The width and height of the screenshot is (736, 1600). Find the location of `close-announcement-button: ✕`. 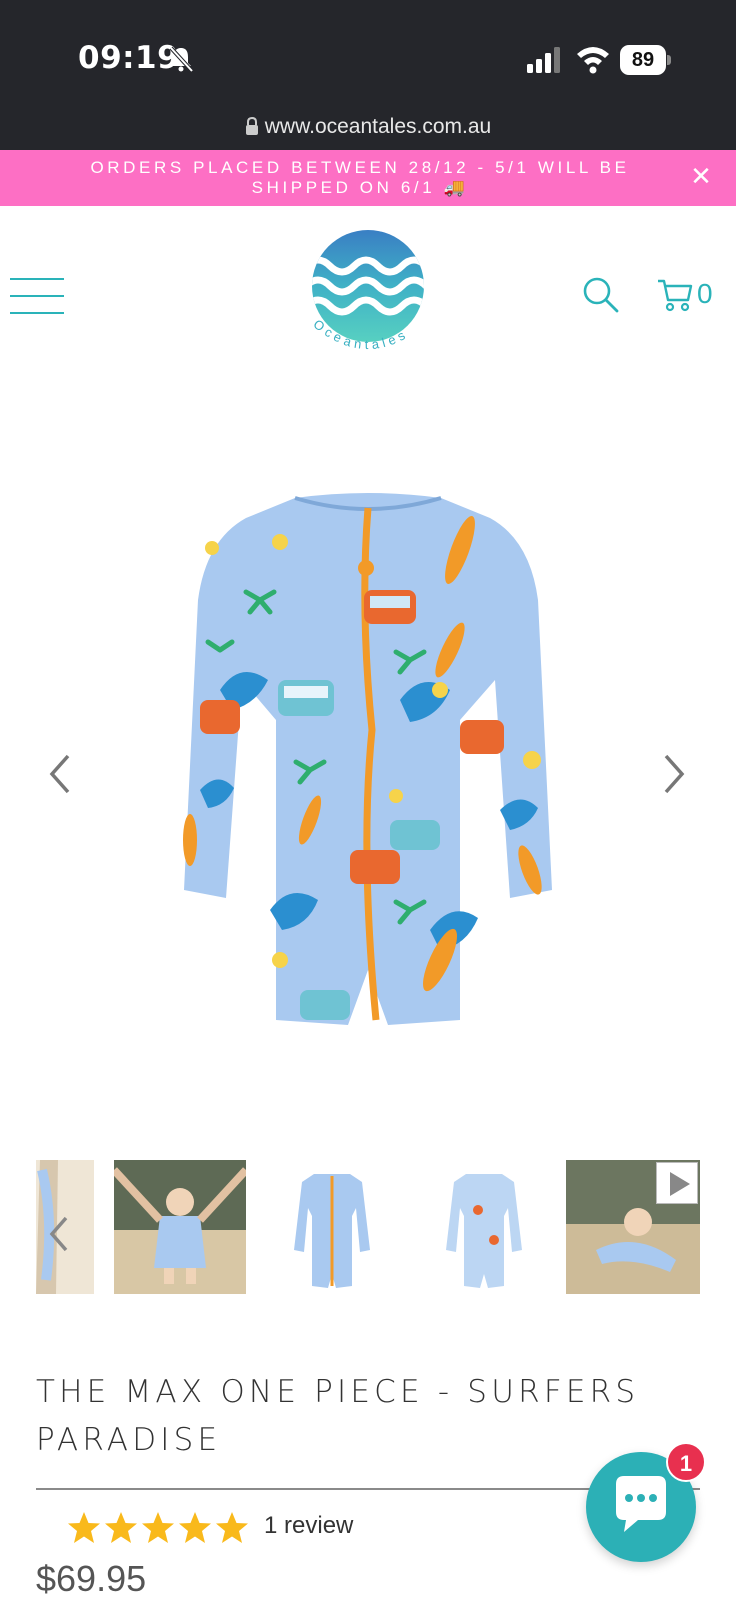

close-announcement-button: ✕ is located at coordinates (701, 177).